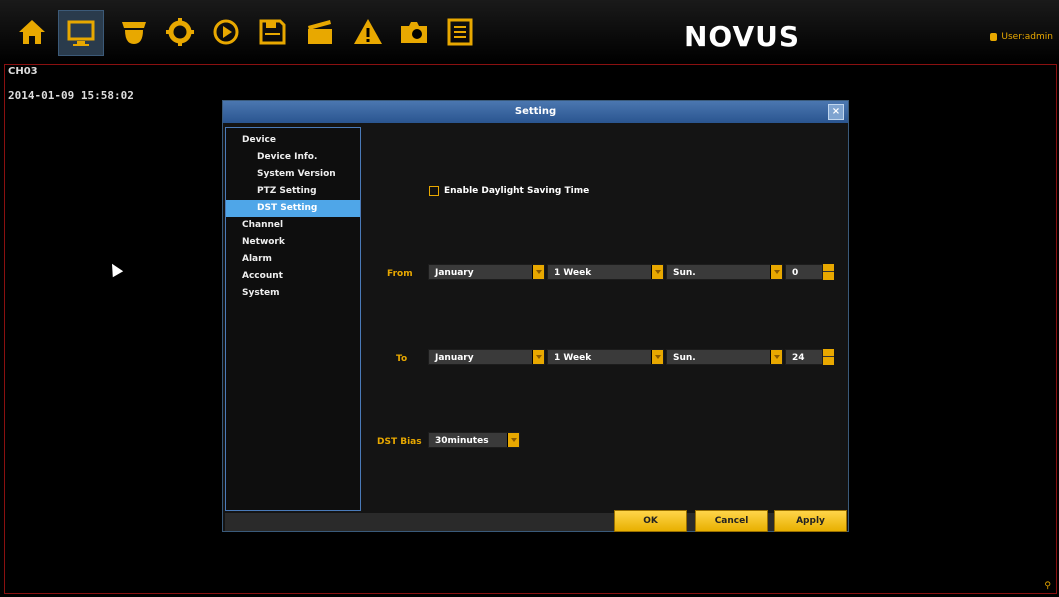 The height and width of the screenshot is (597, 1059). I want to click on tree-item-account: Account, so click(293, 276).